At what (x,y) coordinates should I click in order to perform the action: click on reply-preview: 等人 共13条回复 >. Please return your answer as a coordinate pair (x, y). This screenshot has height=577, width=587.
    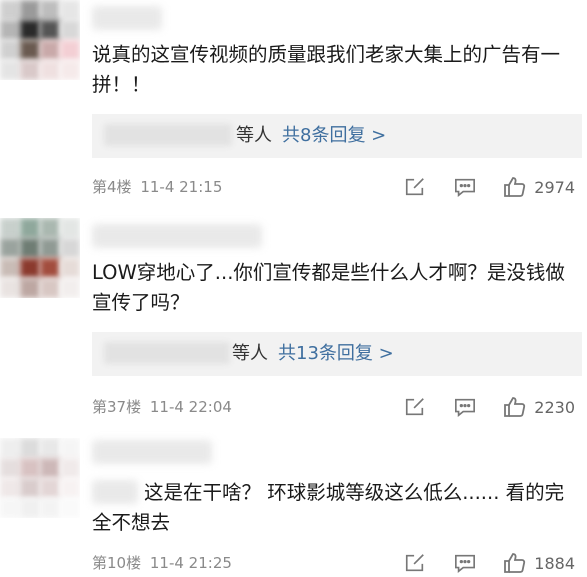
    Looking at the image, I should click on (337, 354).